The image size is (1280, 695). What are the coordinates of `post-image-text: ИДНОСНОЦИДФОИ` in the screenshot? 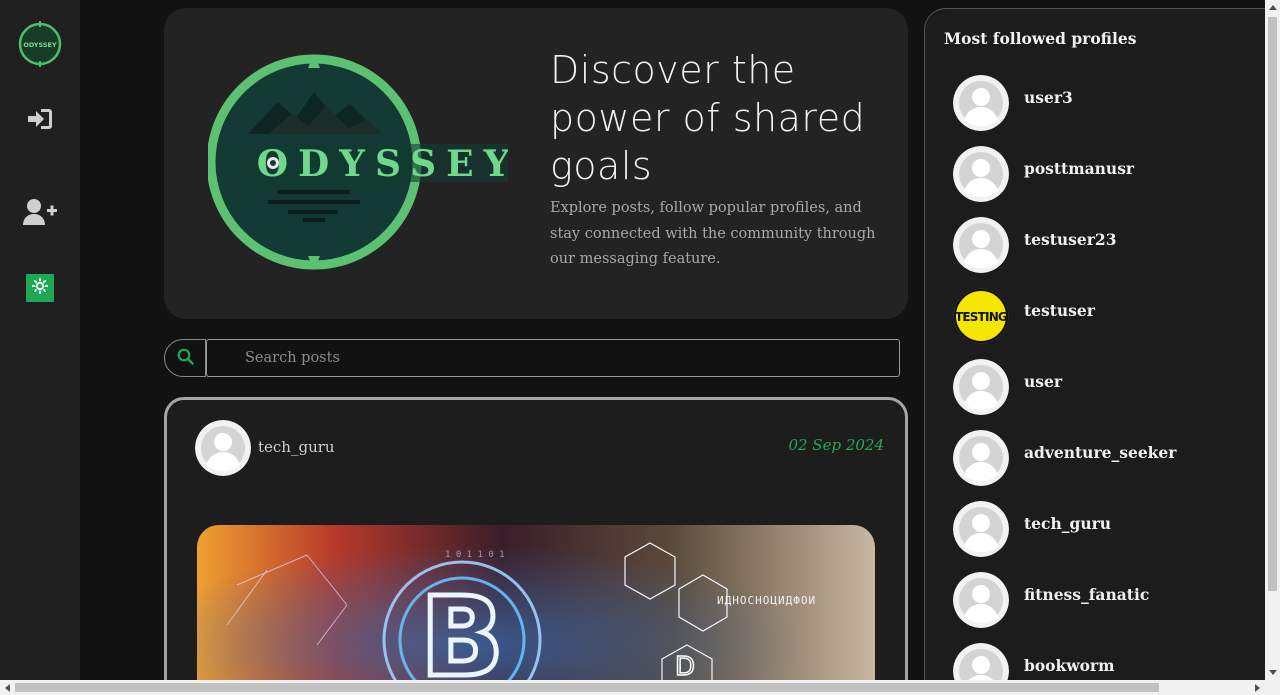 It's located at (766, 600).